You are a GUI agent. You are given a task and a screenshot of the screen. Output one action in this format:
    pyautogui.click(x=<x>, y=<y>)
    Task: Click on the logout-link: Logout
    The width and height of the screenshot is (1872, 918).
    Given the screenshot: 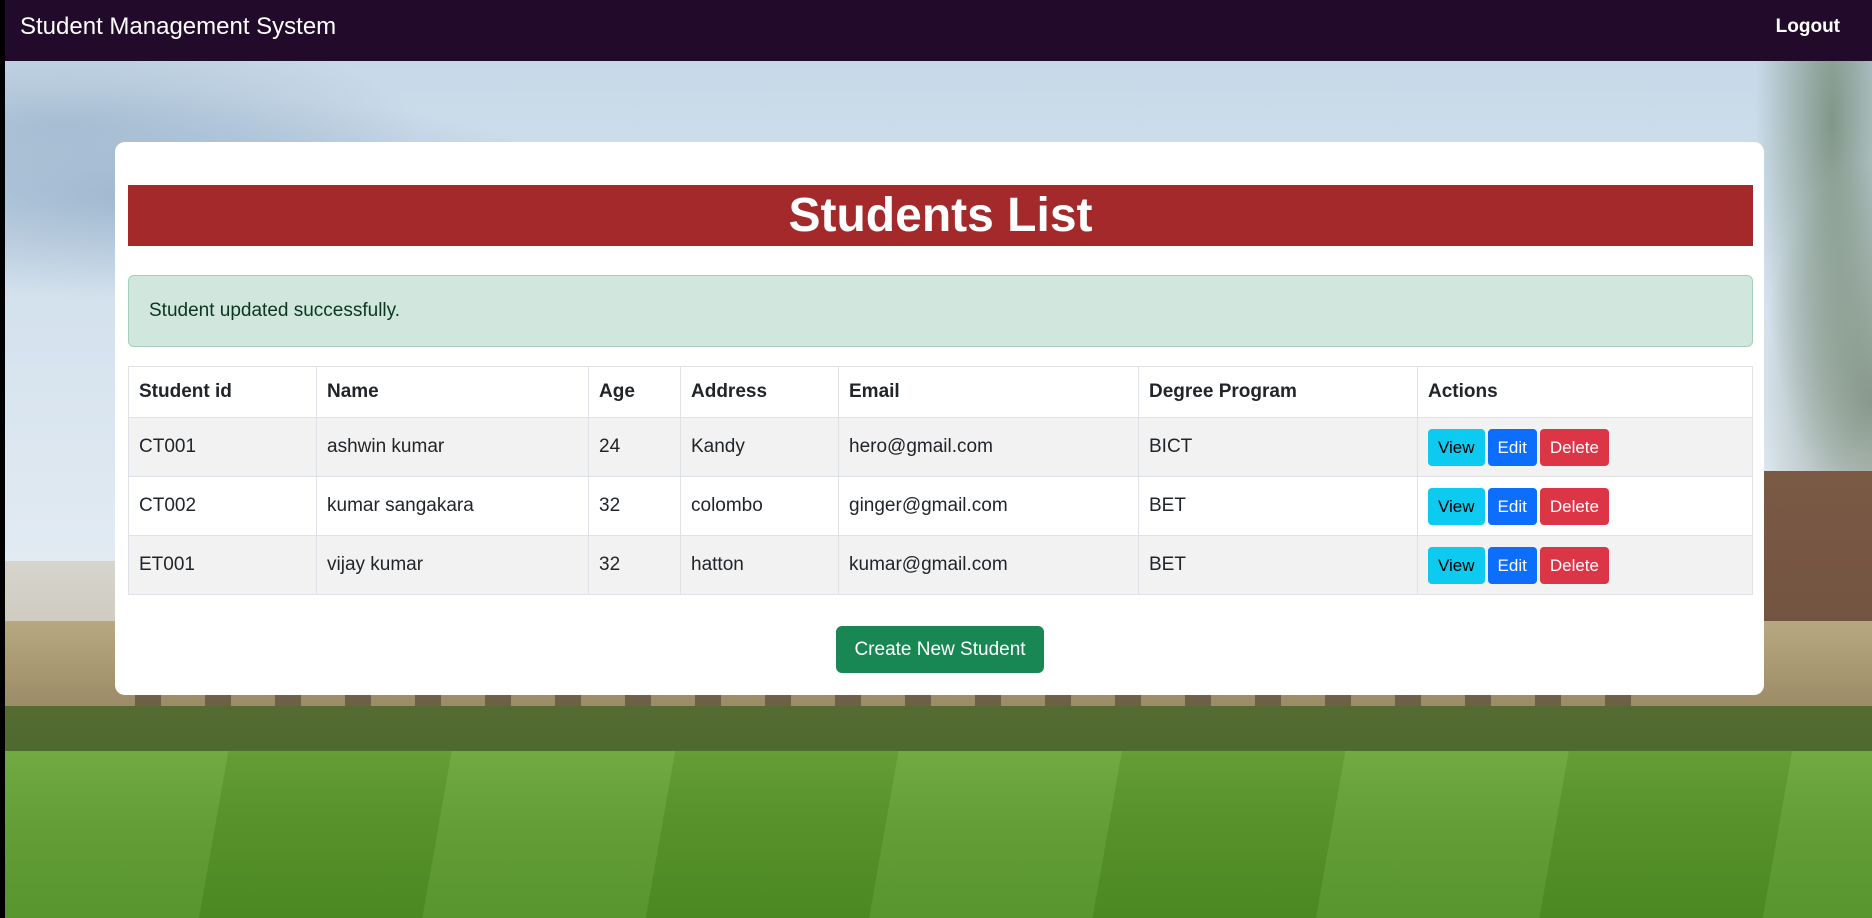 What is the action you would take?
    pyautogui.click(x=1808, y=27)
    